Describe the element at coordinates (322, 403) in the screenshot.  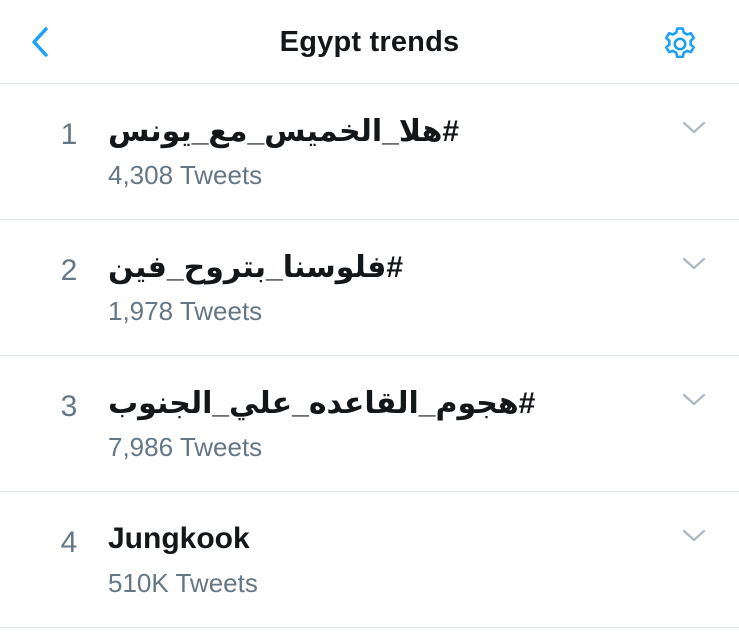
I see `trend-name: #هجوم_القاعده_علي_الجنوب` at that location.